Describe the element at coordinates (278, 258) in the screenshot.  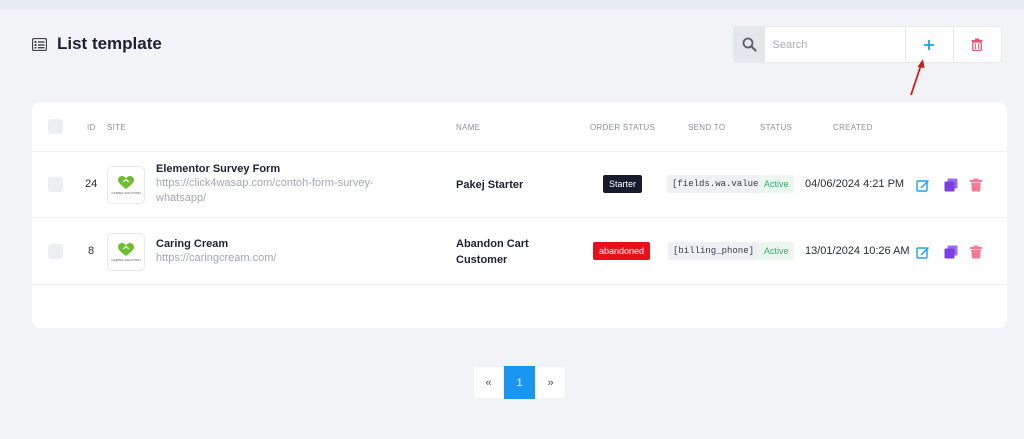
I see `site-url: https://caringcream.com/` at that location.